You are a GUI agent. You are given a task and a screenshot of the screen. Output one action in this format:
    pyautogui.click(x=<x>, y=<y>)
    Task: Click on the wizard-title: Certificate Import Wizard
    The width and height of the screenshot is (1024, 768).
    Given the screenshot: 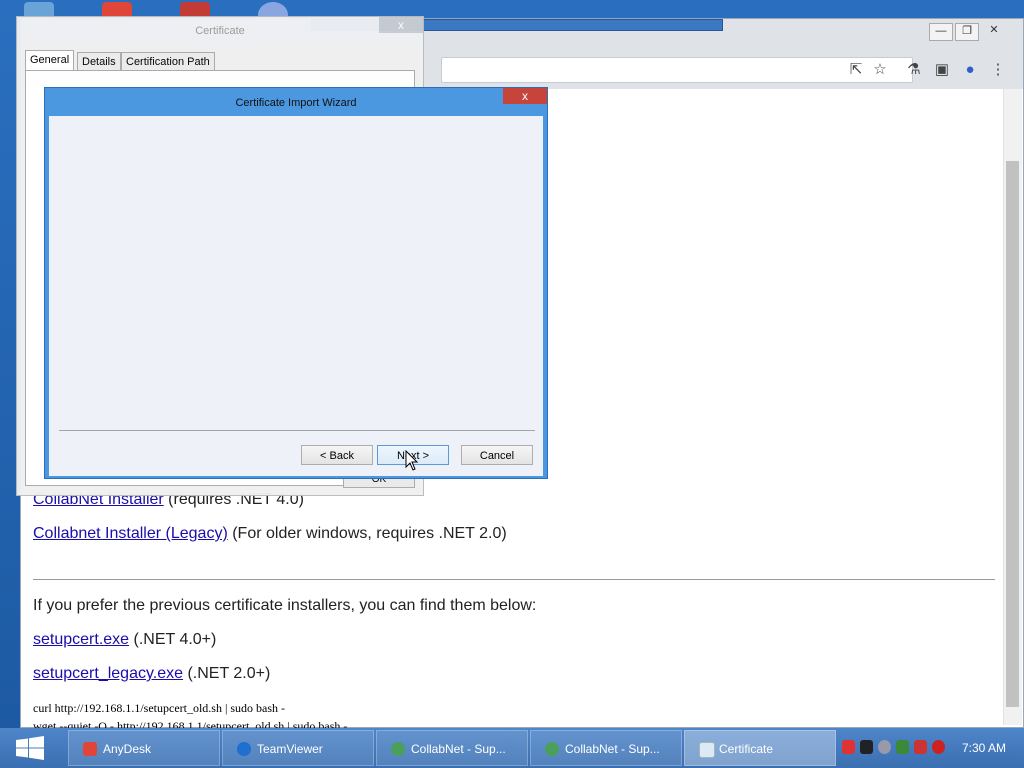 What is the action you would take?
    pyautogui.click(x=296, y=103)
    